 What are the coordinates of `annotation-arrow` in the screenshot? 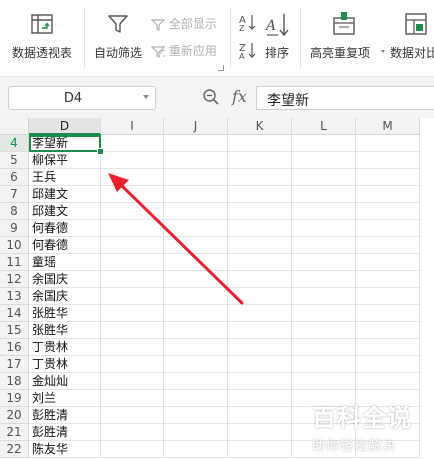 It's located at (176, 239).